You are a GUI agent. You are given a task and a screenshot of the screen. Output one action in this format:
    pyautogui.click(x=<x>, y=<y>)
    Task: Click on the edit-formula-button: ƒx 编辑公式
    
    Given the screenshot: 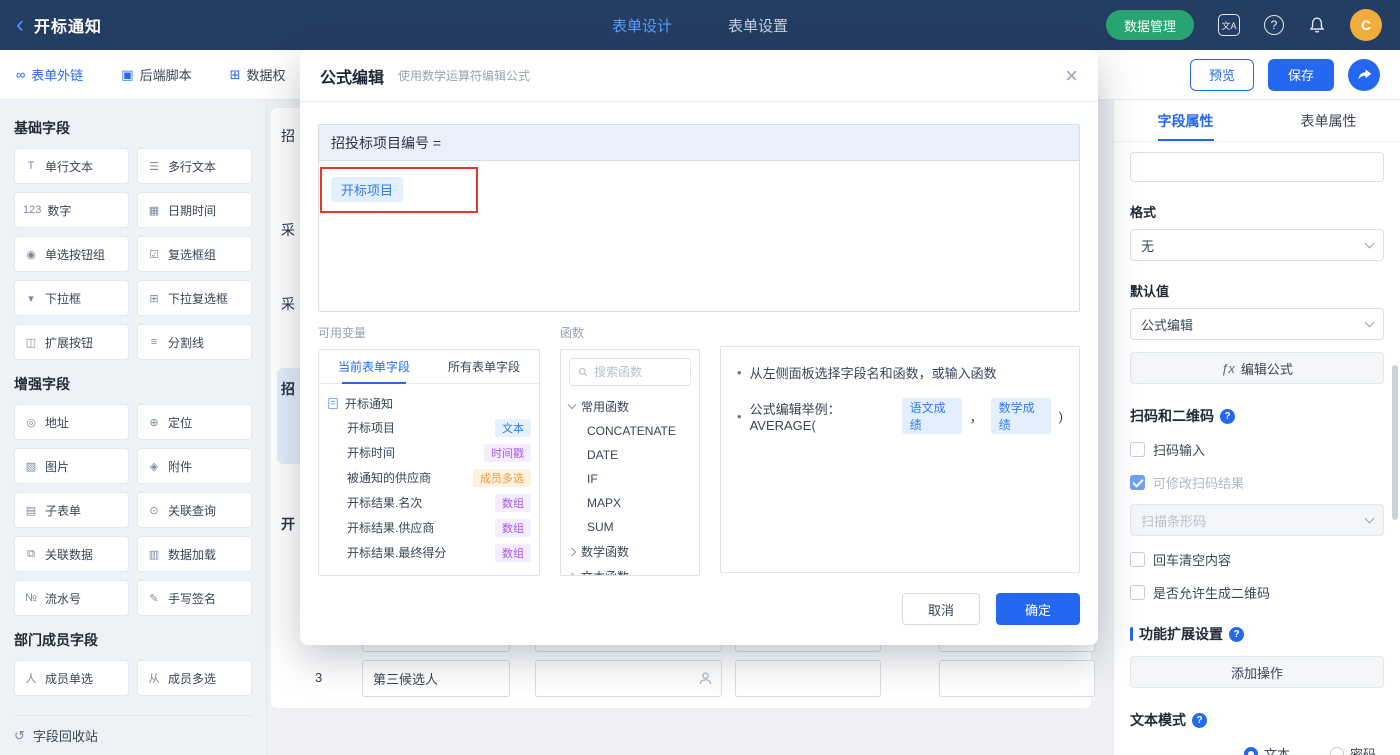 What is the action you would take?
    pyautogui.click(x=1257, y=368)
    